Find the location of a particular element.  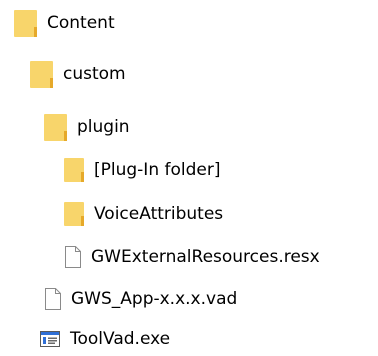

tree-item-content: Content is located at coordinates (64, 23).